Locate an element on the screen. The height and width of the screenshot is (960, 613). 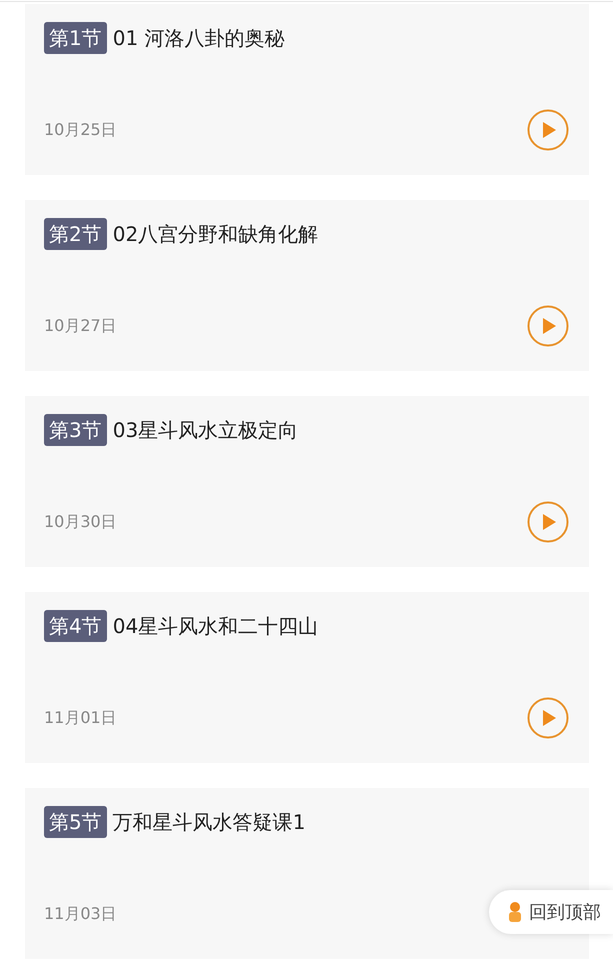
lesson-title: 04星斗风水和二十四山 is located at coordinates (215, 626).